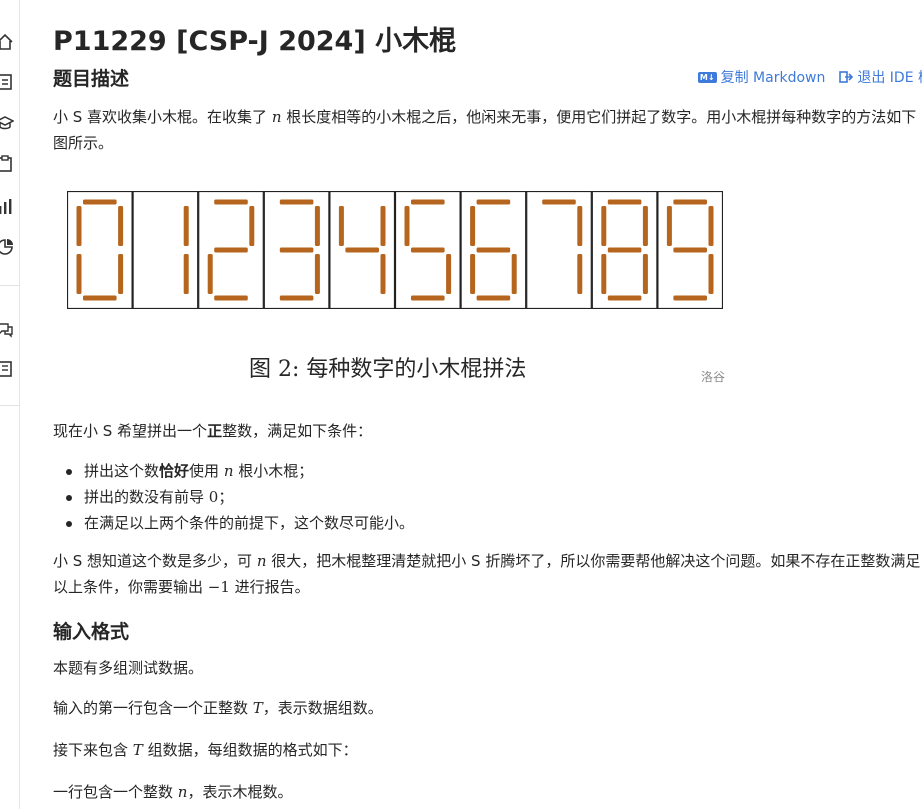  I want to click on list-icon, so click(7, 82).